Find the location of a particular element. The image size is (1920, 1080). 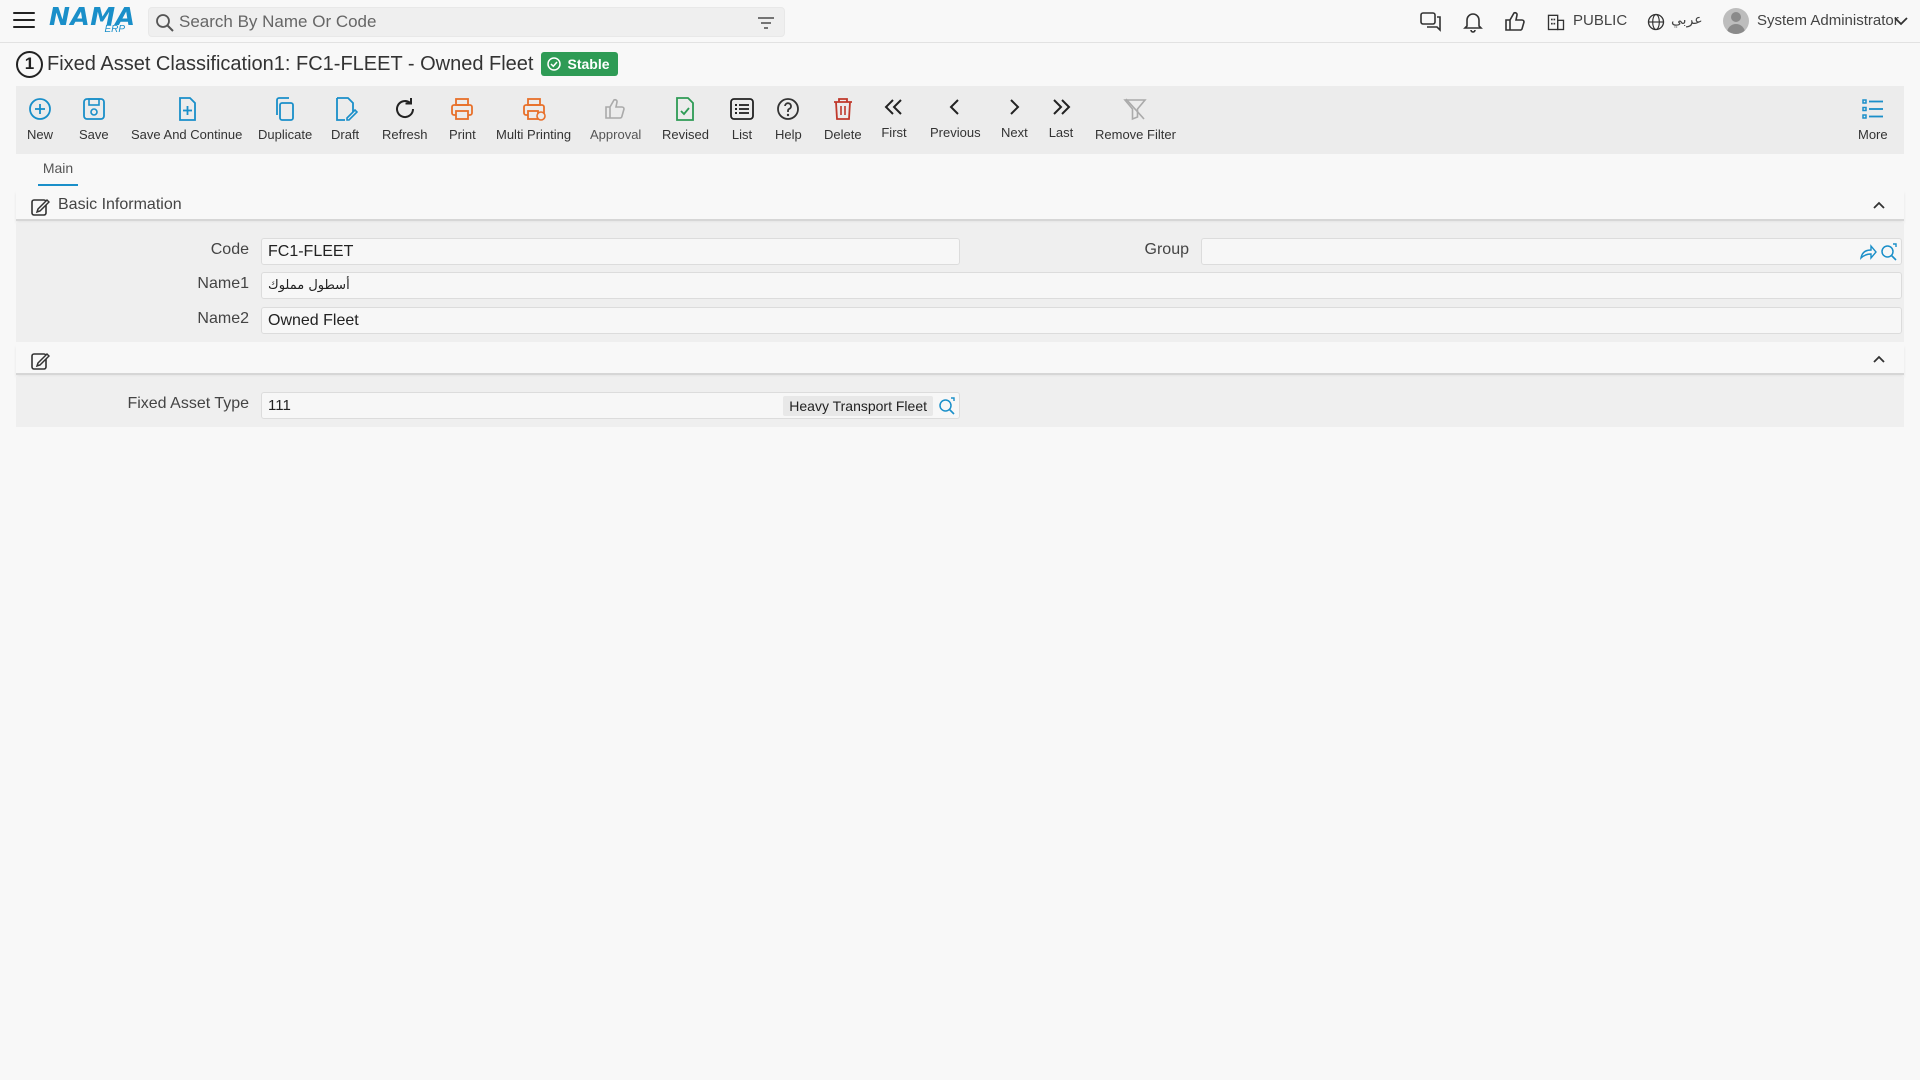

remove-filter-button: Remove Filter is located at coordinates (1135, 120).